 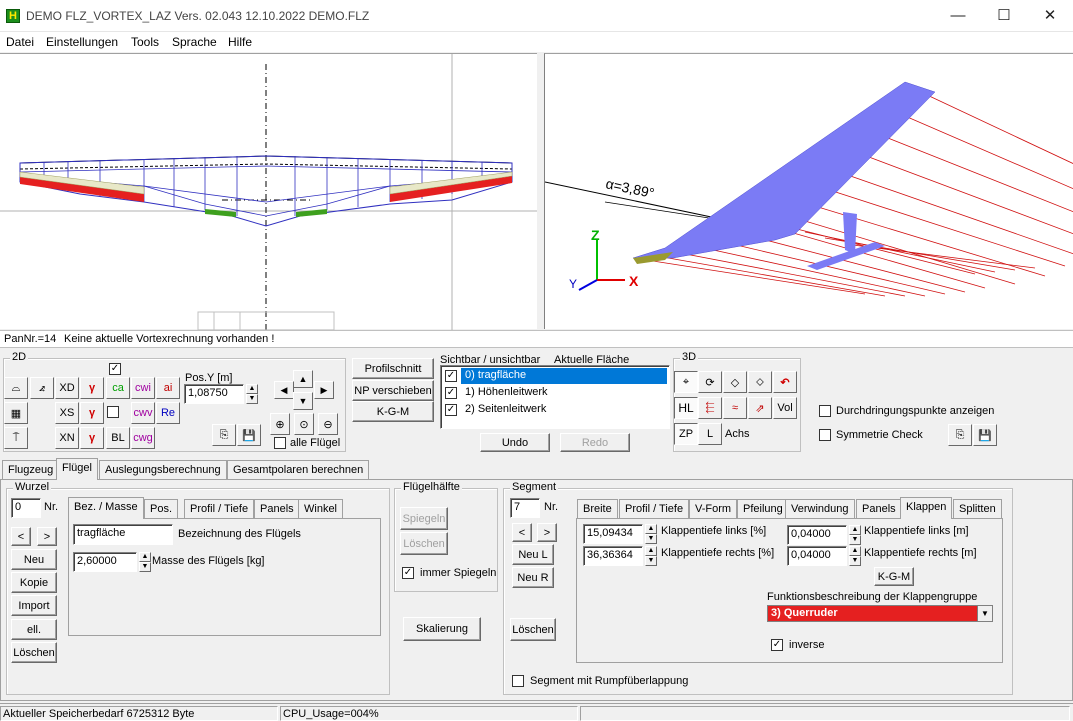 What do you see at coordinates (219, 509) in the screenshot?
I see `tab-profil-tiefe: Profil / Tiefe` at bounding box center [219, 509].